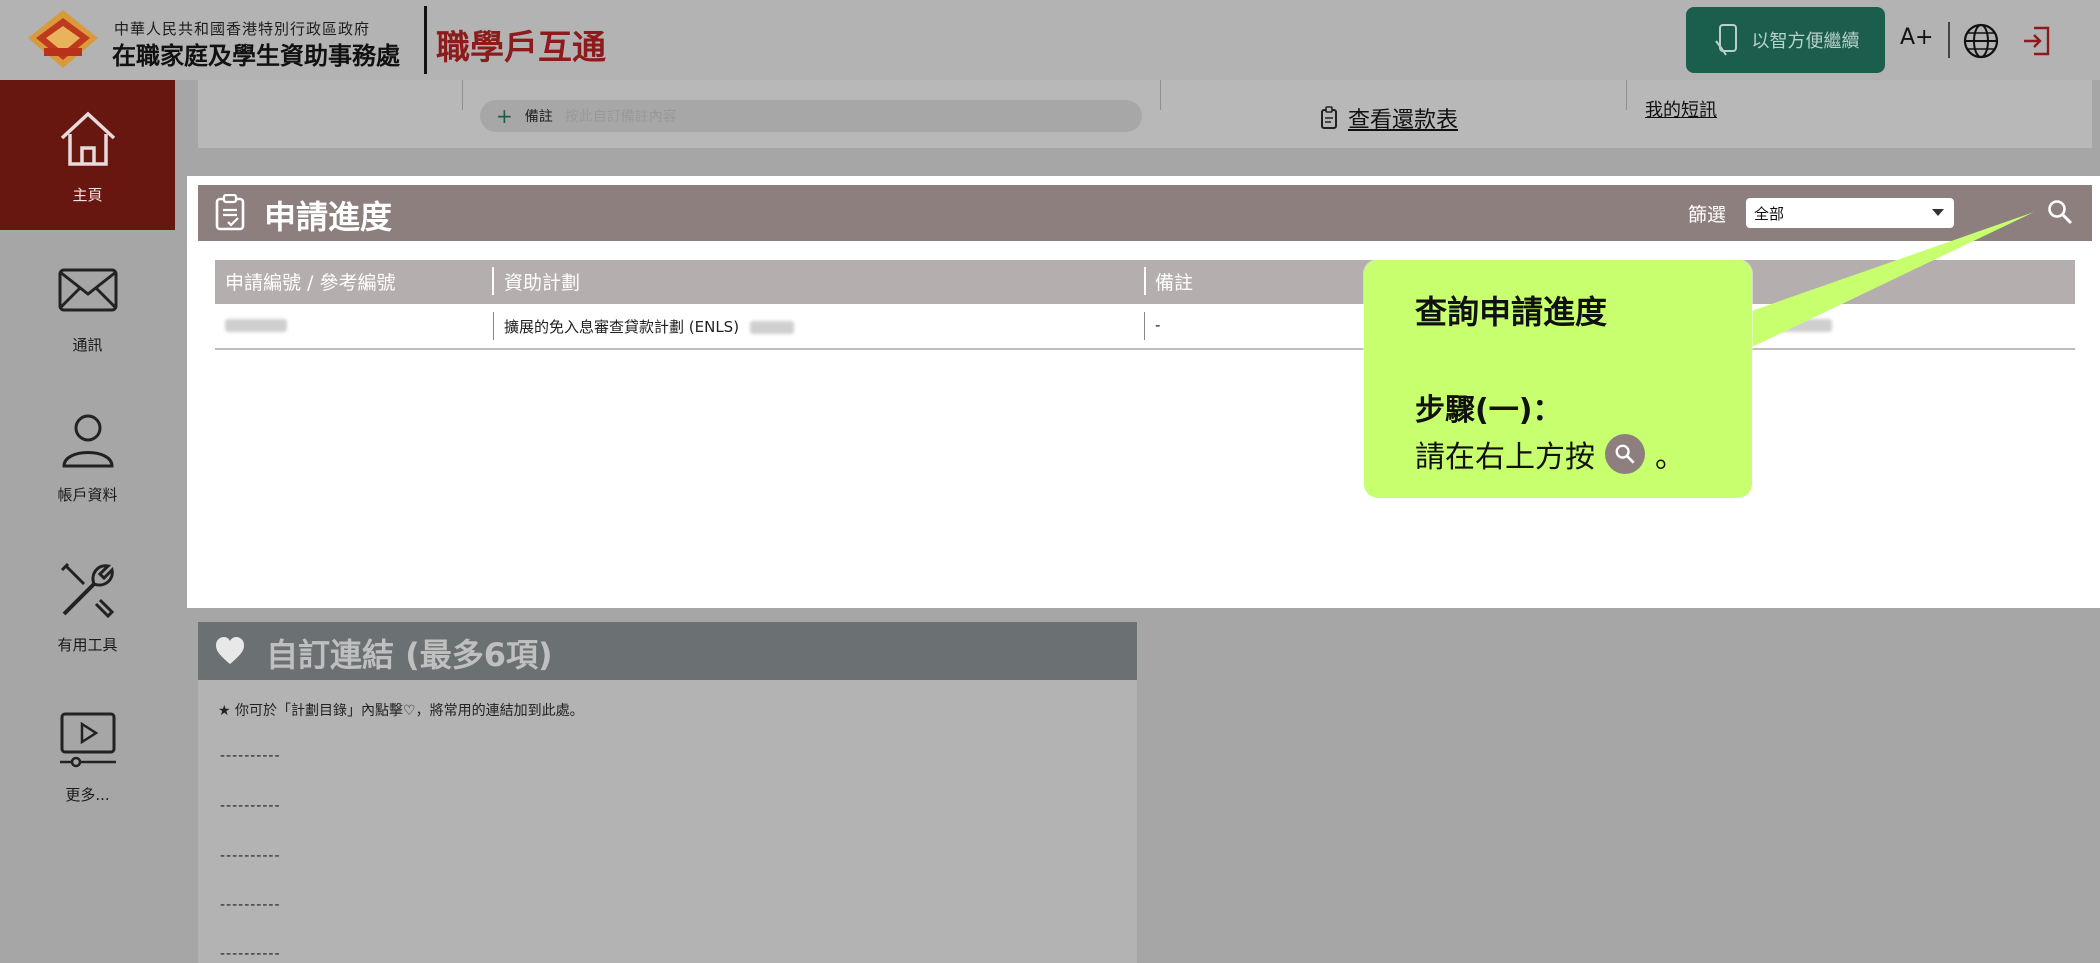 This screenshot has width=2100, height=963. Describe the element at coordinates (1489, 410) in the screenshot. I see `callout-step: 步驟(一)：` at that location.